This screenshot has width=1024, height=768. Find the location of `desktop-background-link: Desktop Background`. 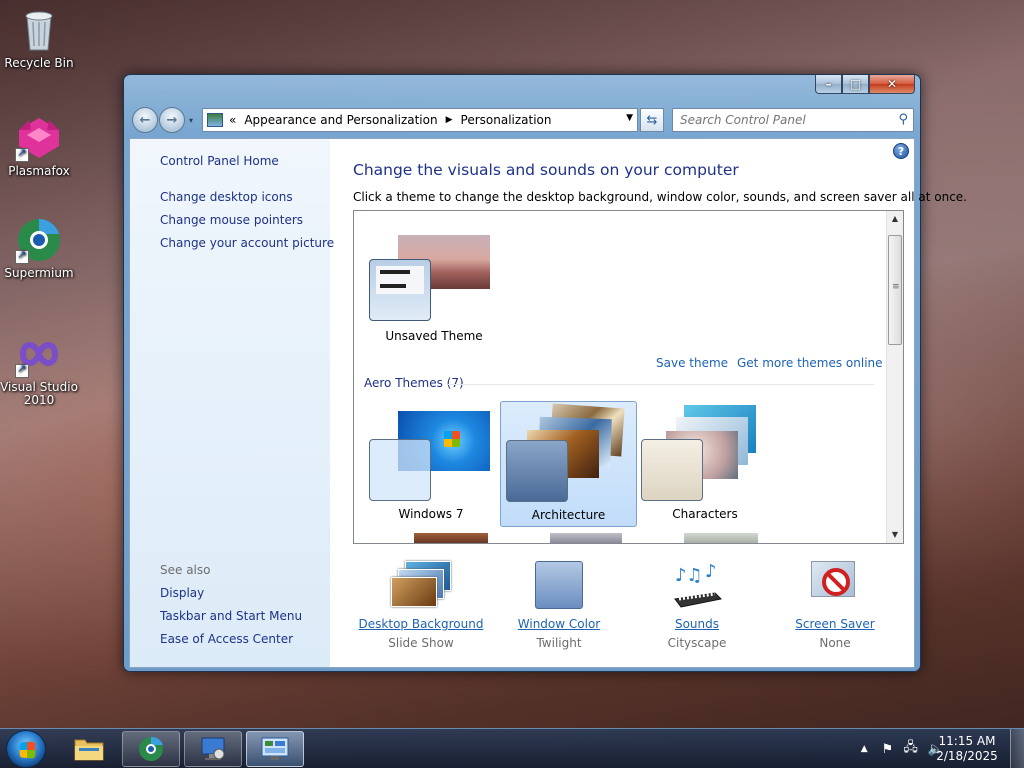

desktop-background-link: Desktop Background is located at coordinates (421, 624).